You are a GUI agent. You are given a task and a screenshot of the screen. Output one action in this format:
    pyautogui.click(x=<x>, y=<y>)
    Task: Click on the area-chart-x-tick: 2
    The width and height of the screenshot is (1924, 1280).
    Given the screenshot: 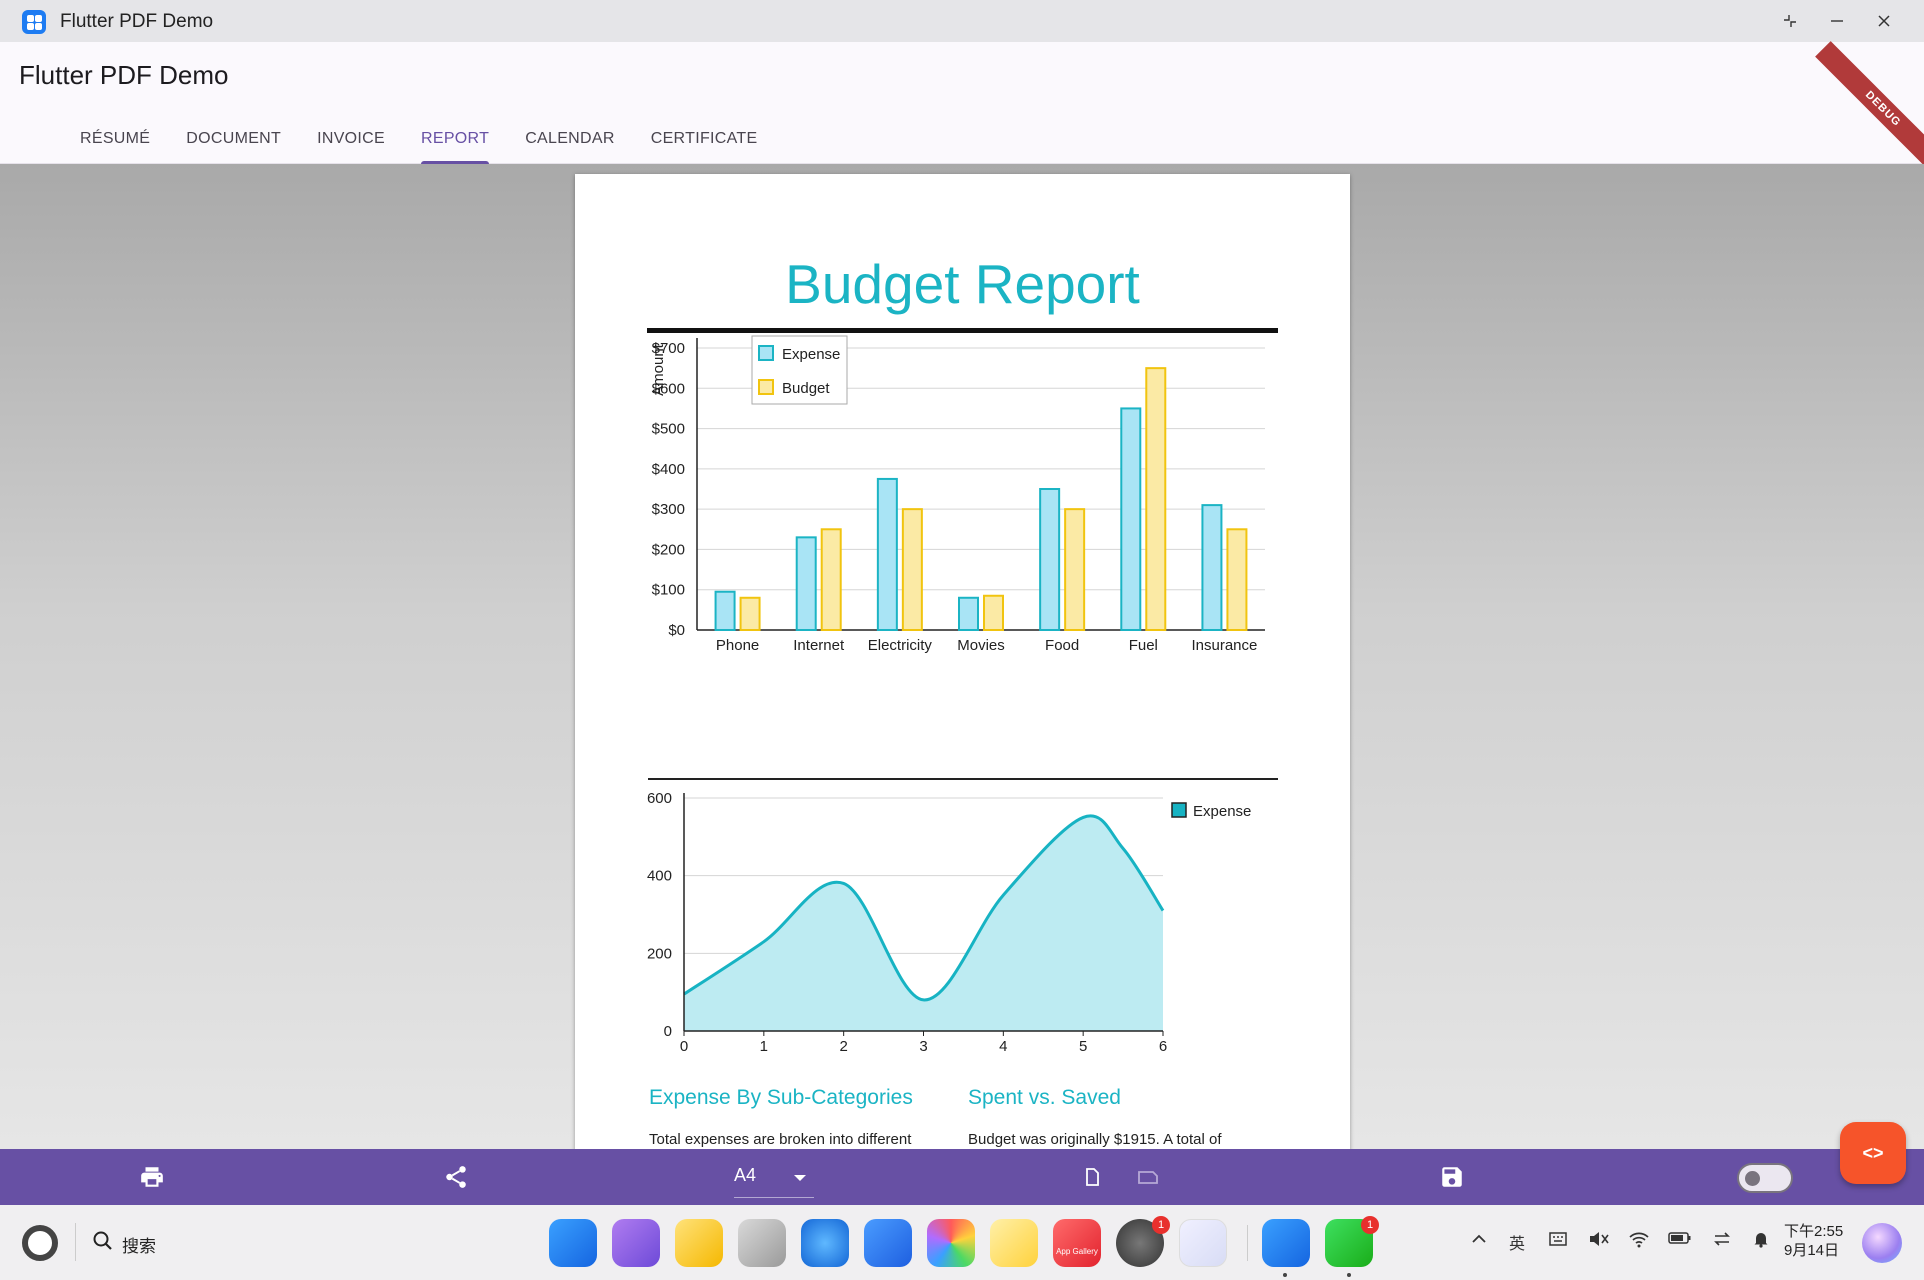 What is the action you would take?
    pyautogui.click(x=843, y=1046)
    